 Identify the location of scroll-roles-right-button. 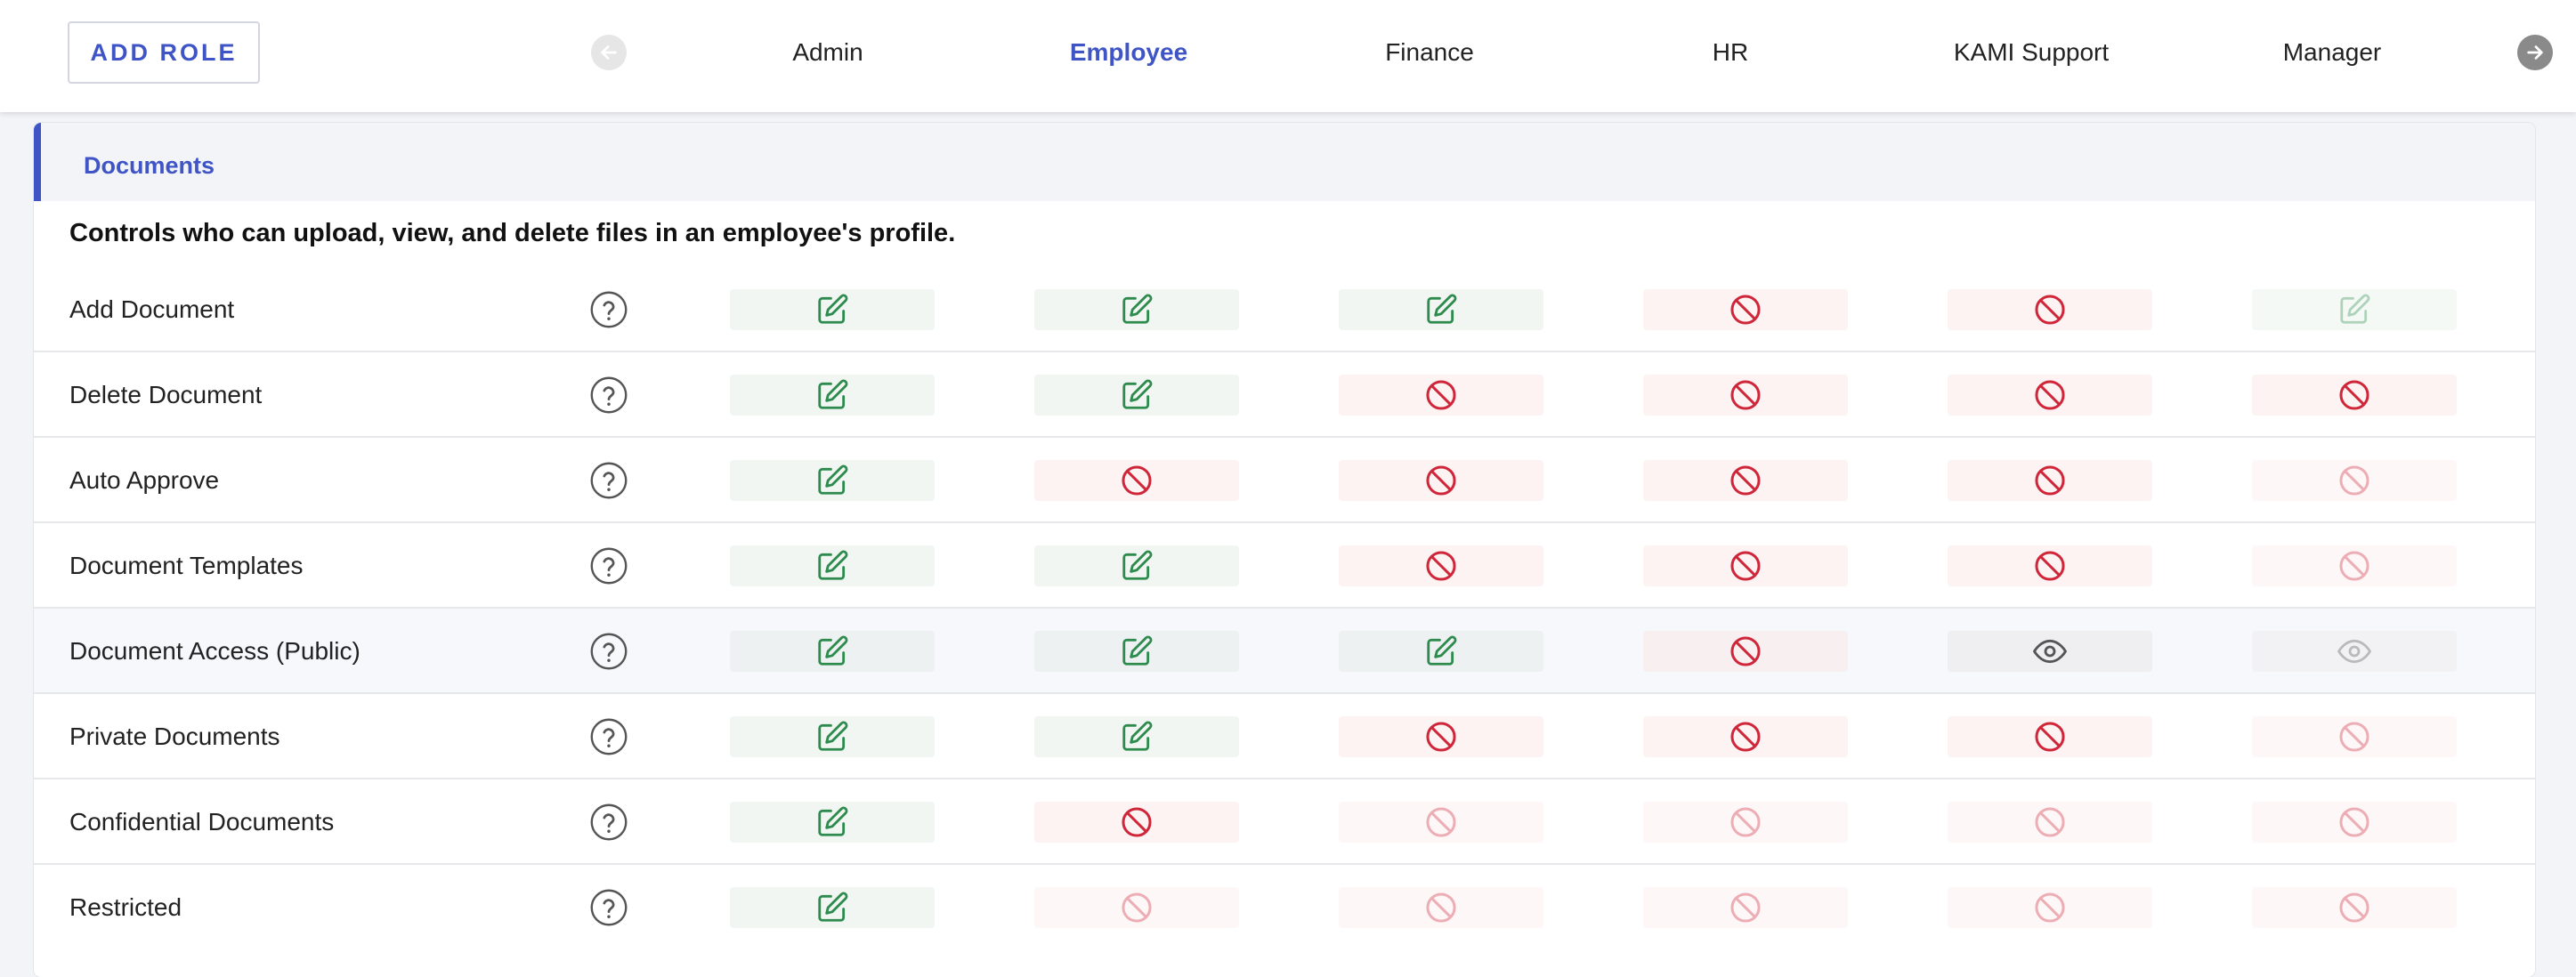
(2535, 52).